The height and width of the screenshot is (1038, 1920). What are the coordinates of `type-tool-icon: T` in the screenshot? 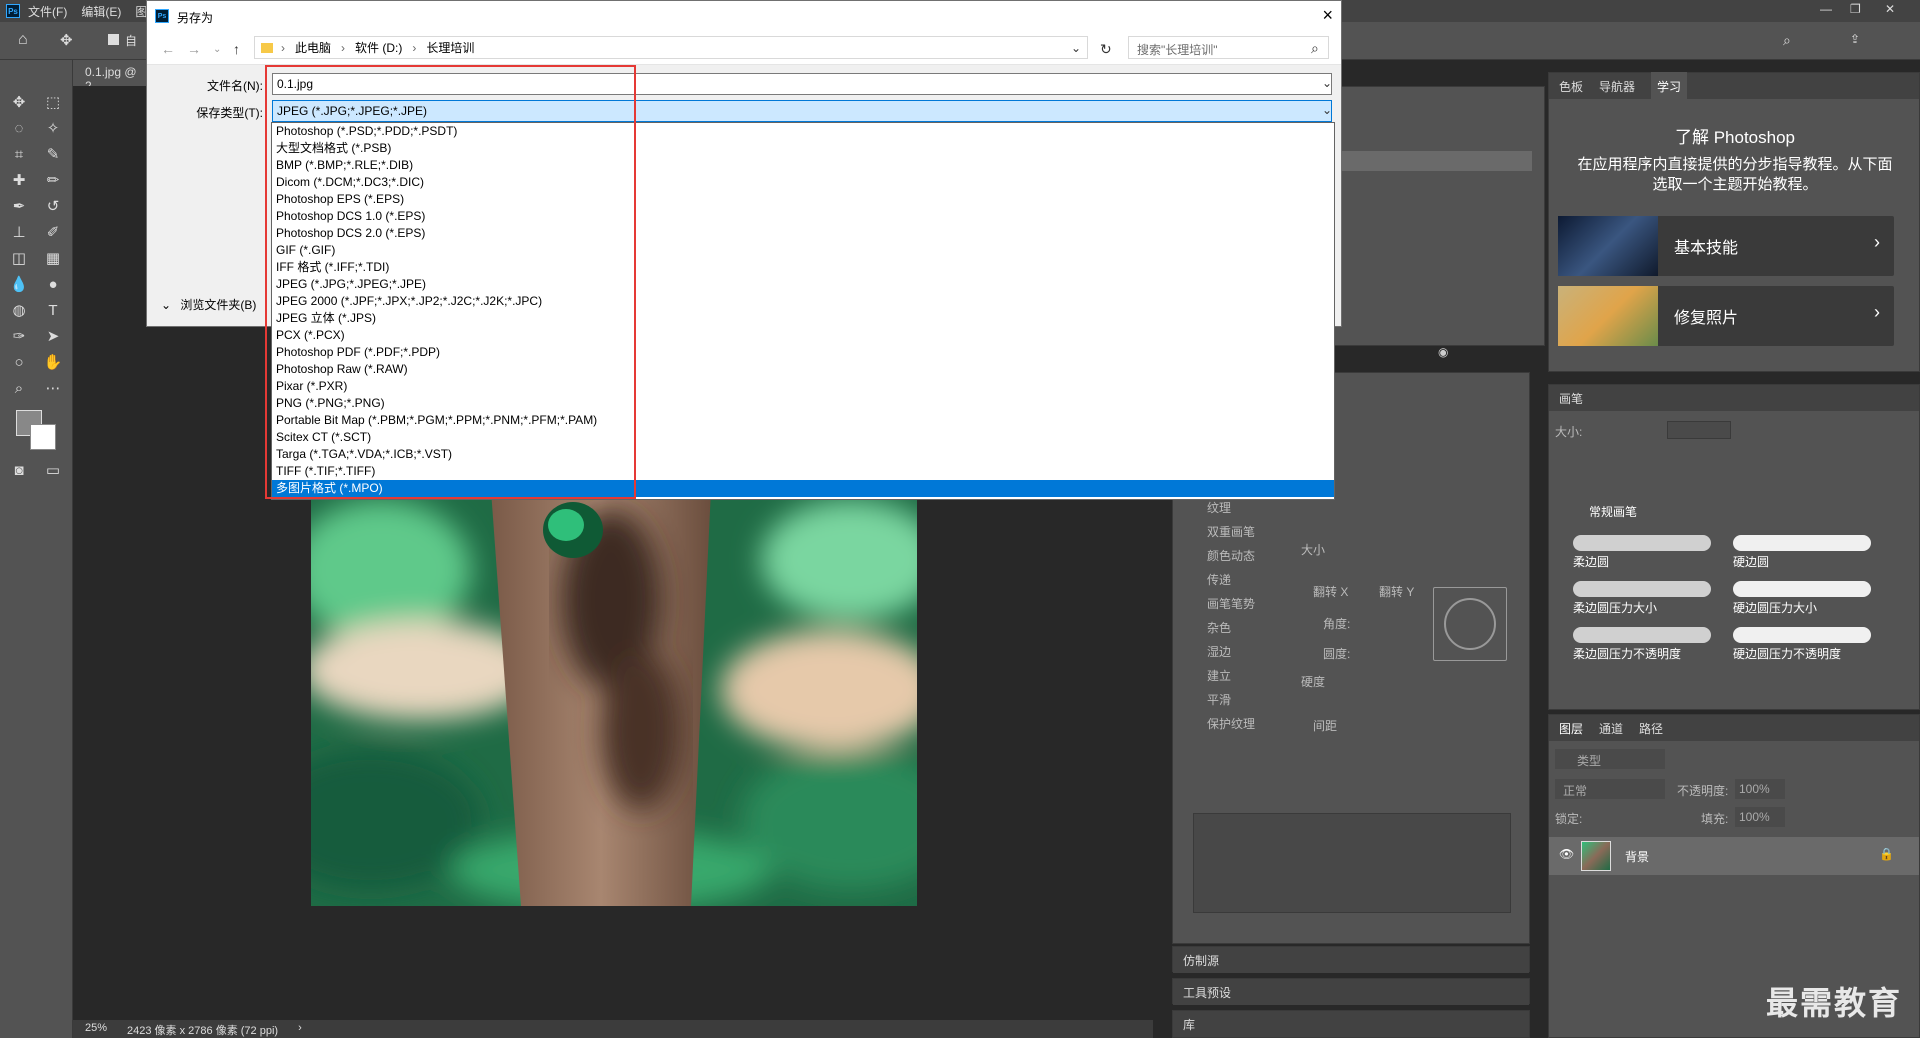 It's located at (53, 310).